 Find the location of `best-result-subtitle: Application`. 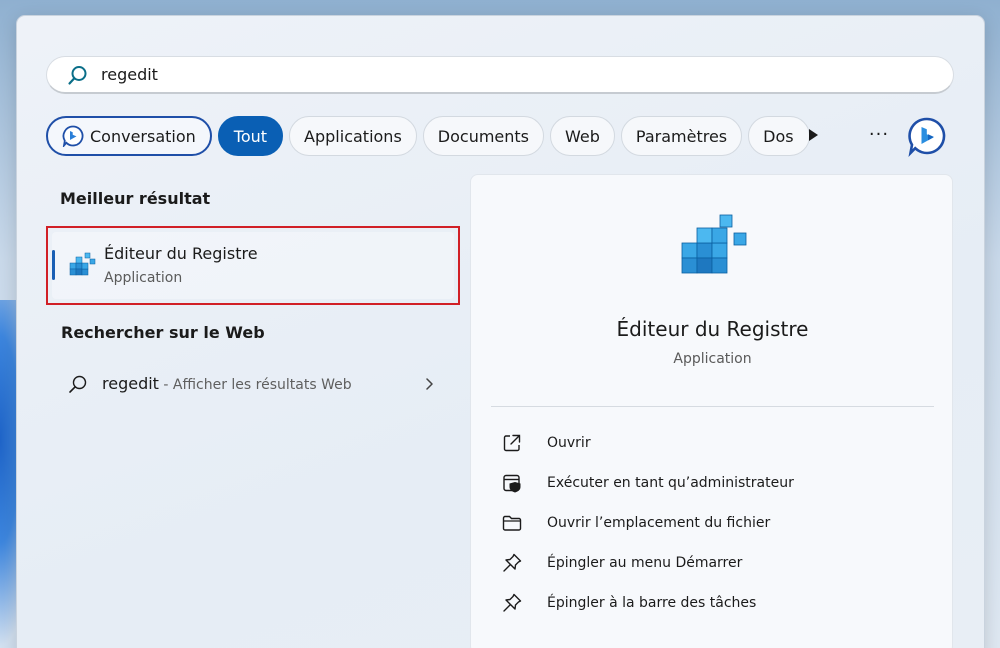

best-result-subtitle: Application is located at coordinates (143, 278).